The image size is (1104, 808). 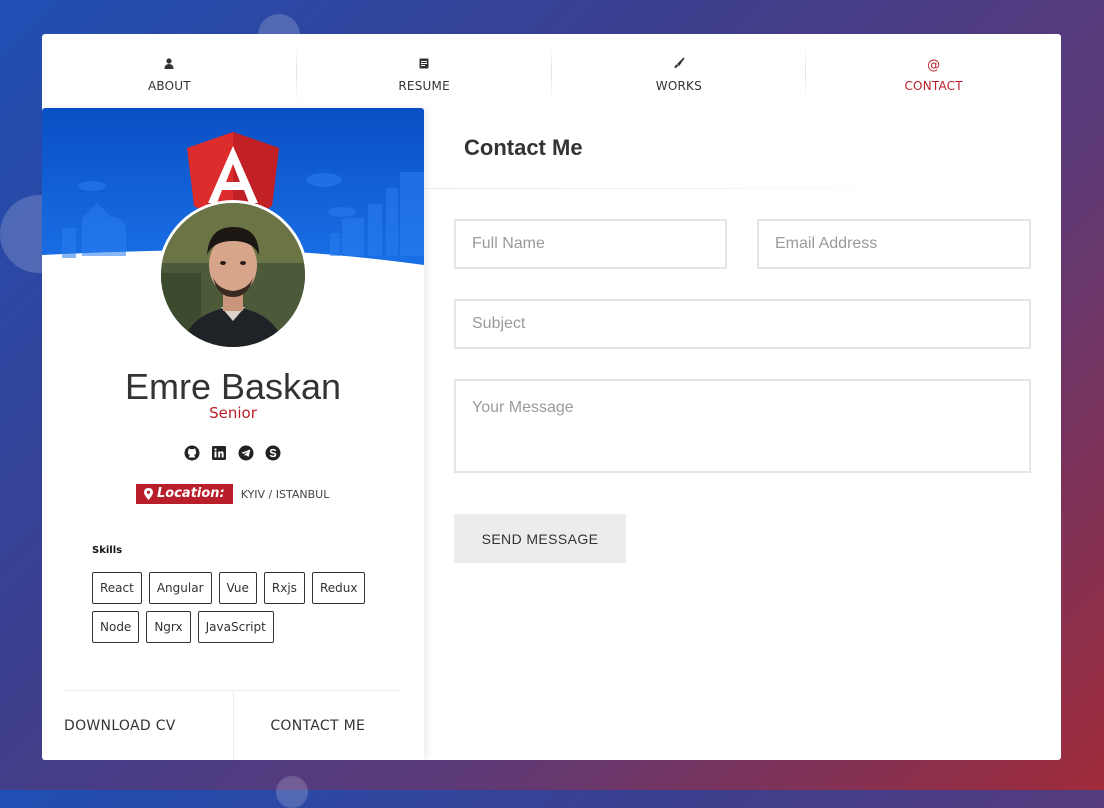 What do you see at coordinates (148, 725) in the screenshot?
I see `download-cv-button: DOWNLOAD CV` at bounding box center [148, 725].